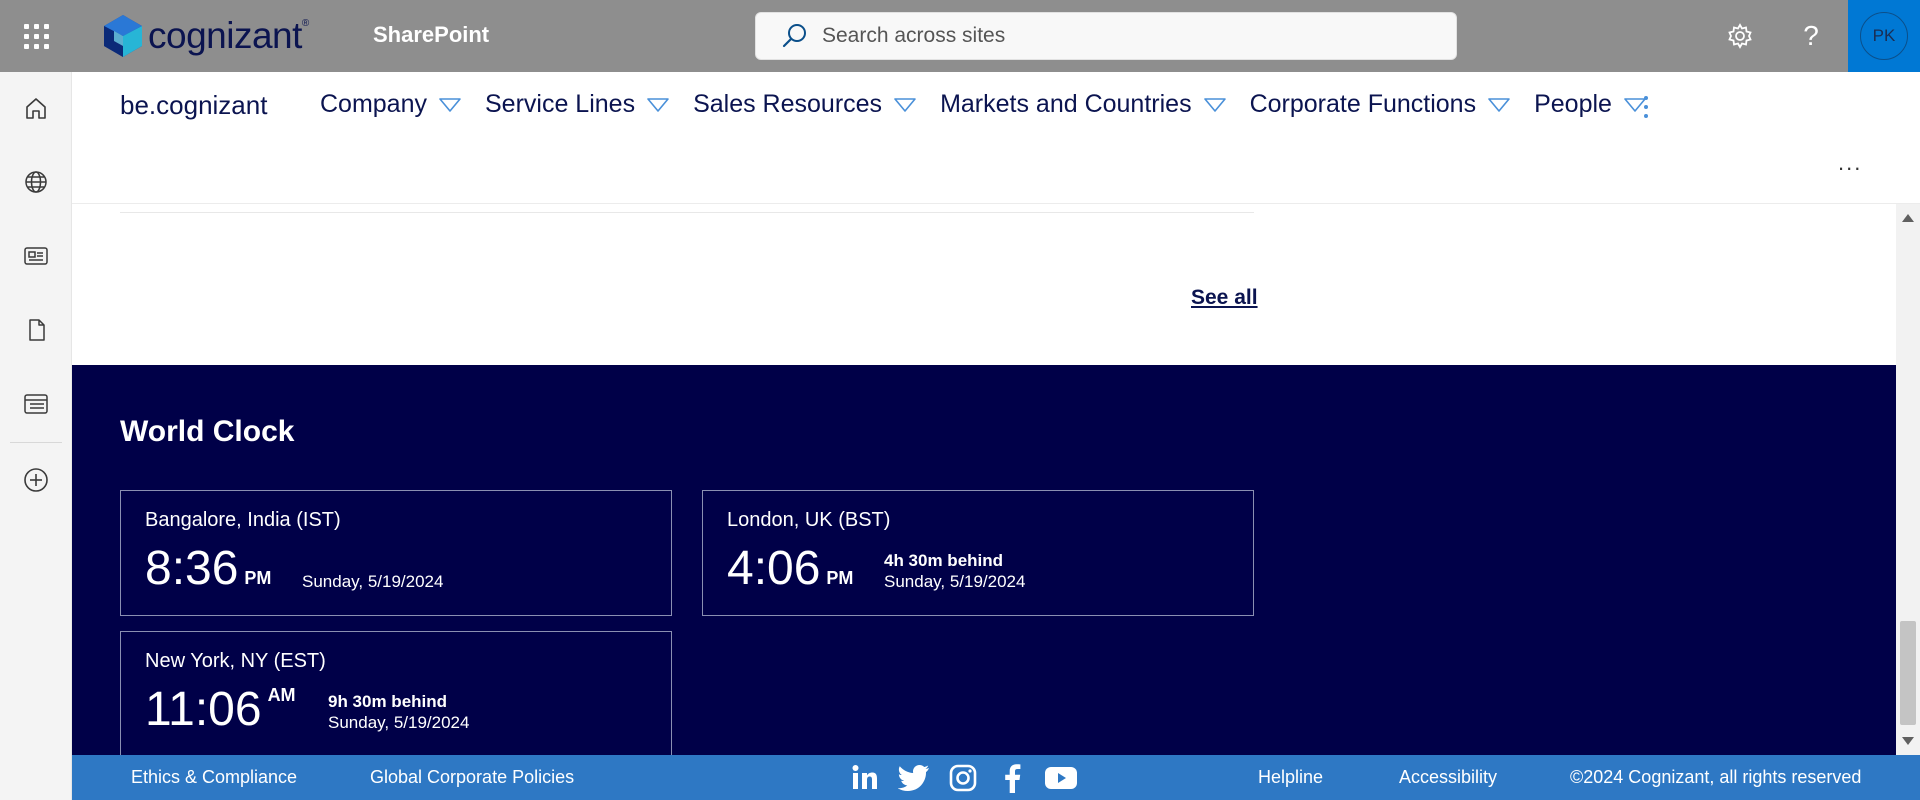 The image size is (1920, 800). I want to click on app-launcher-button, so click(36, 36).